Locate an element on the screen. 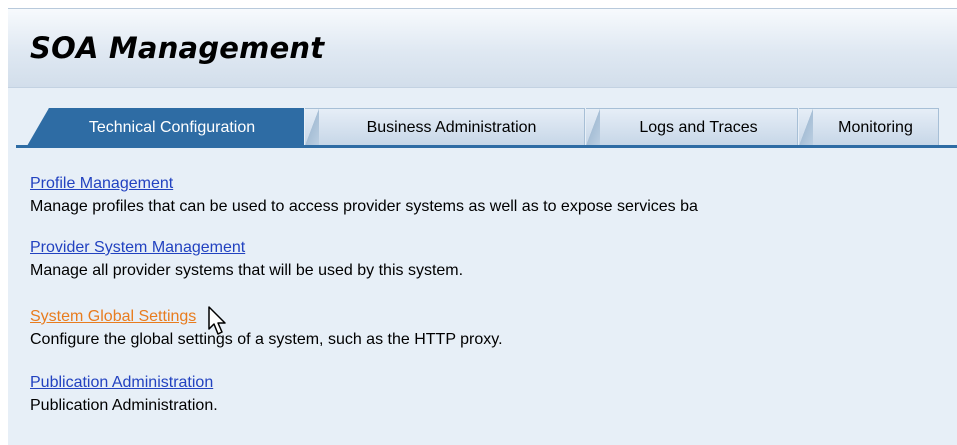  page-title: SOA Management is located at coordinates (177, 48).